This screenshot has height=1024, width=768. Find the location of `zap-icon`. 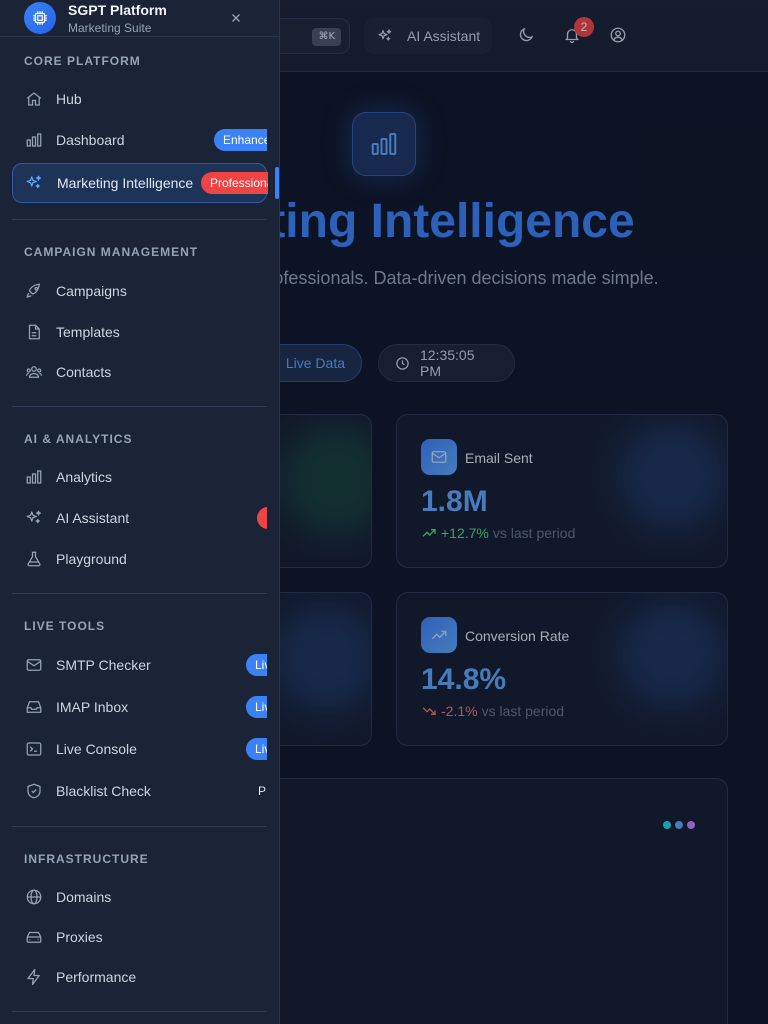

zap-icon is located at coordinates (34, 977).